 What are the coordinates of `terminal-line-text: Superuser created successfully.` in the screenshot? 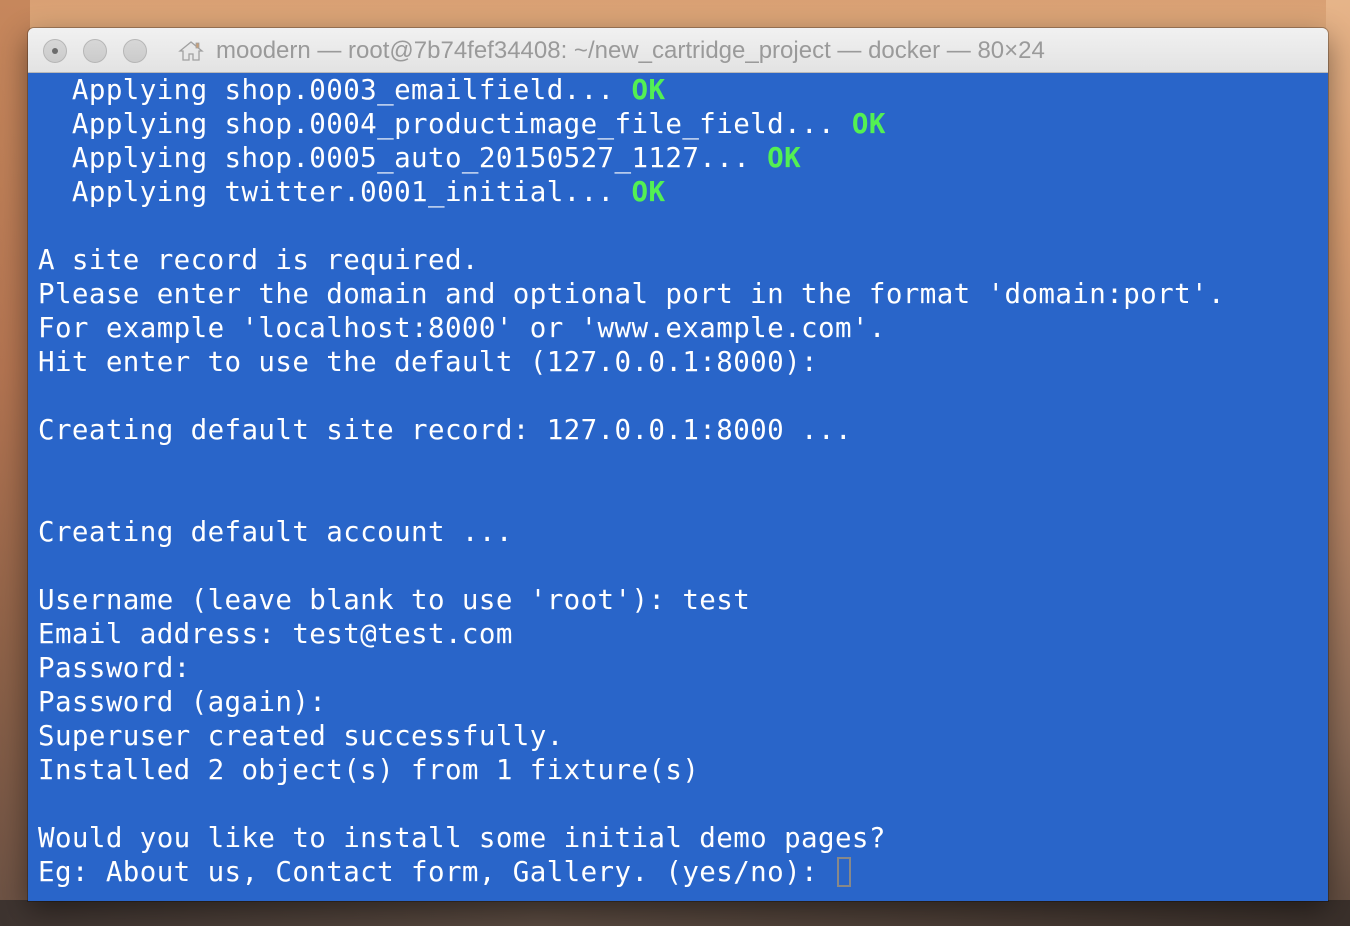 It's located at (301, 736).